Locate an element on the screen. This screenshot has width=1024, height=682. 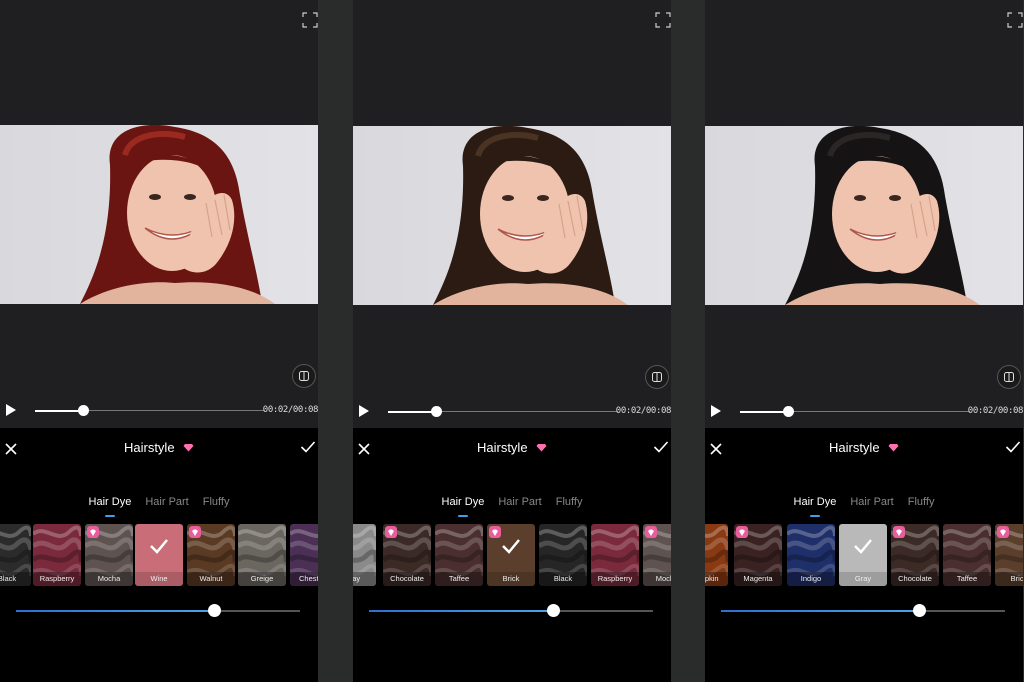
playback-bar: 00:02/00:08 is located at coordinates (512, 412).